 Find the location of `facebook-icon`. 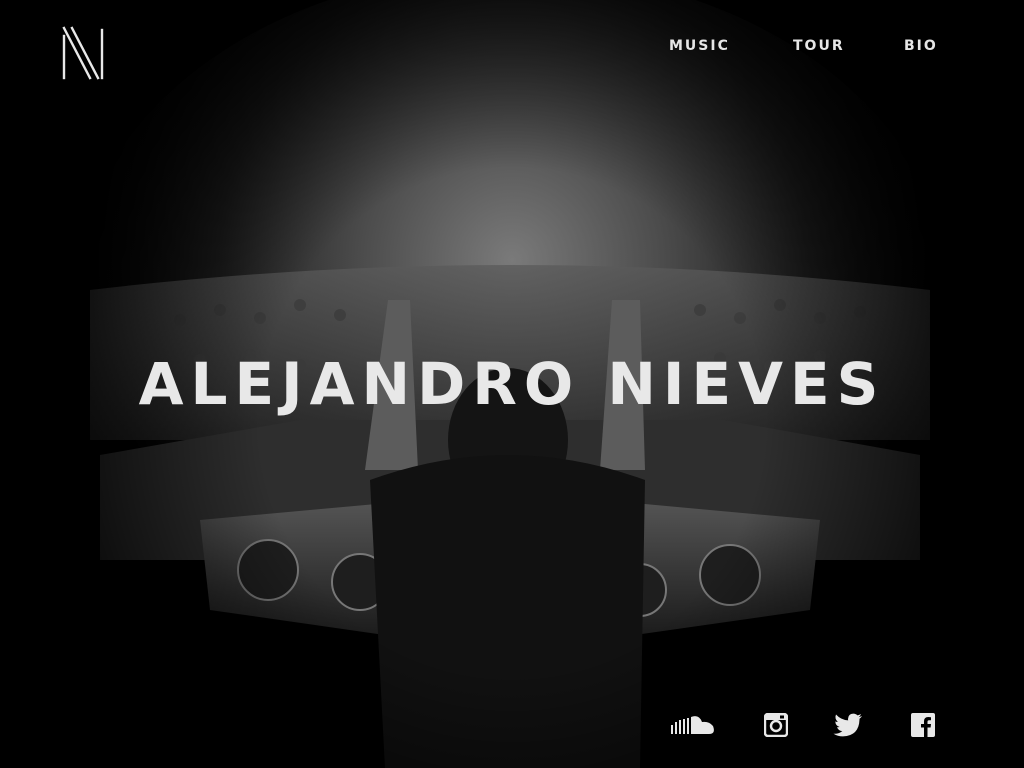

facebook-icon is located at coordinates (923, 725).